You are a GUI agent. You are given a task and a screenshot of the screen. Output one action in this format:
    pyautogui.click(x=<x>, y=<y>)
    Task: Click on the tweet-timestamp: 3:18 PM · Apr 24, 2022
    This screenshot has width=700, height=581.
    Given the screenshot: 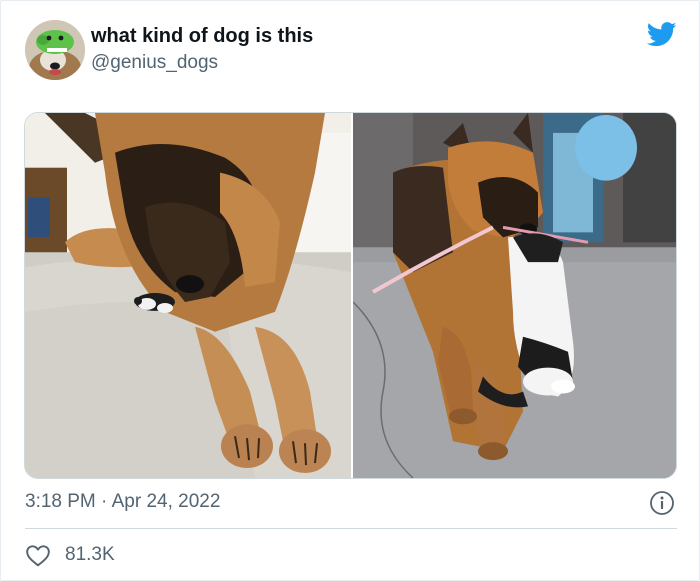 What is the action you would take?
    pyautogui.click(x=122, y=502)
    